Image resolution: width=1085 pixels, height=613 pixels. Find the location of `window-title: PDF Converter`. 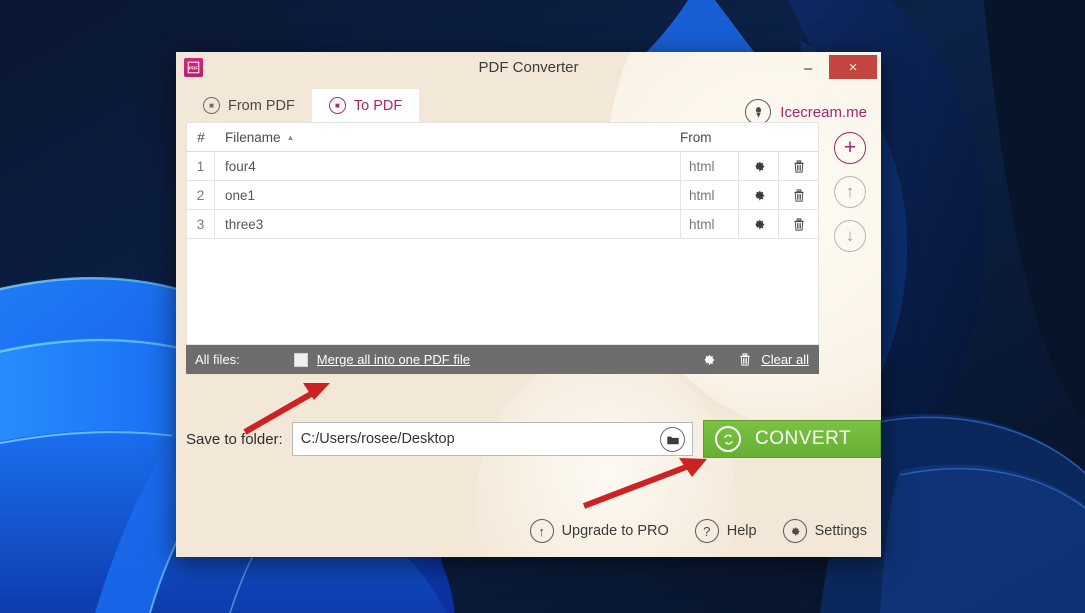

window-title: PDF Converter is located at coordinates (528, 67).